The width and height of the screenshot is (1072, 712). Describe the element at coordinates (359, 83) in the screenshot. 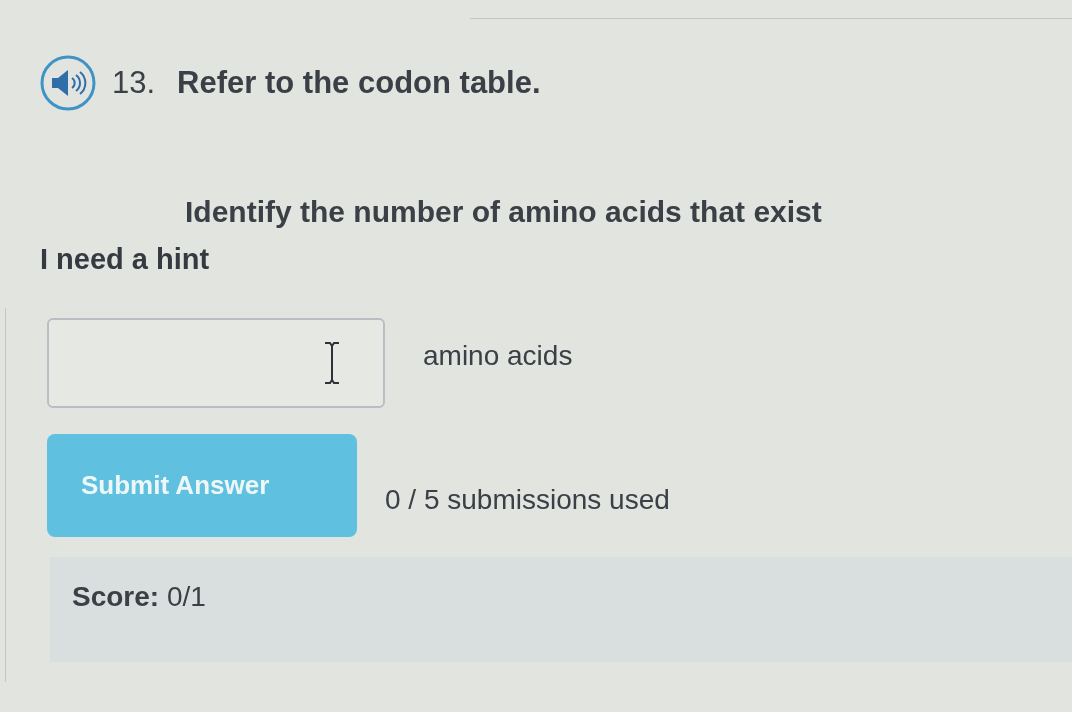

I see `question-prompt: Refer to the codon table.` at that location.